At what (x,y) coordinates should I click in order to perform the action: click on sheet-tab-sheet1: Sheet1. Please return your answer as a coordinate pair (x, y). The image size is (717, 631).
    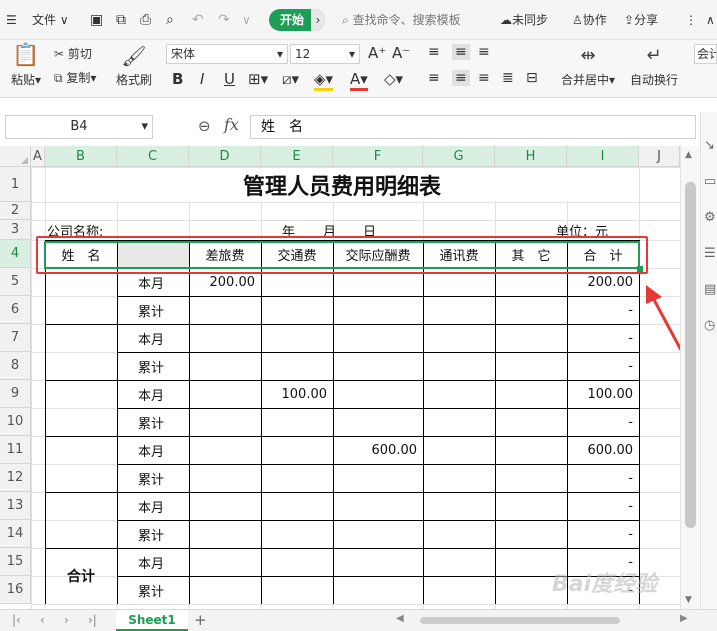
    Looking at the image, I should click on (152, 620).